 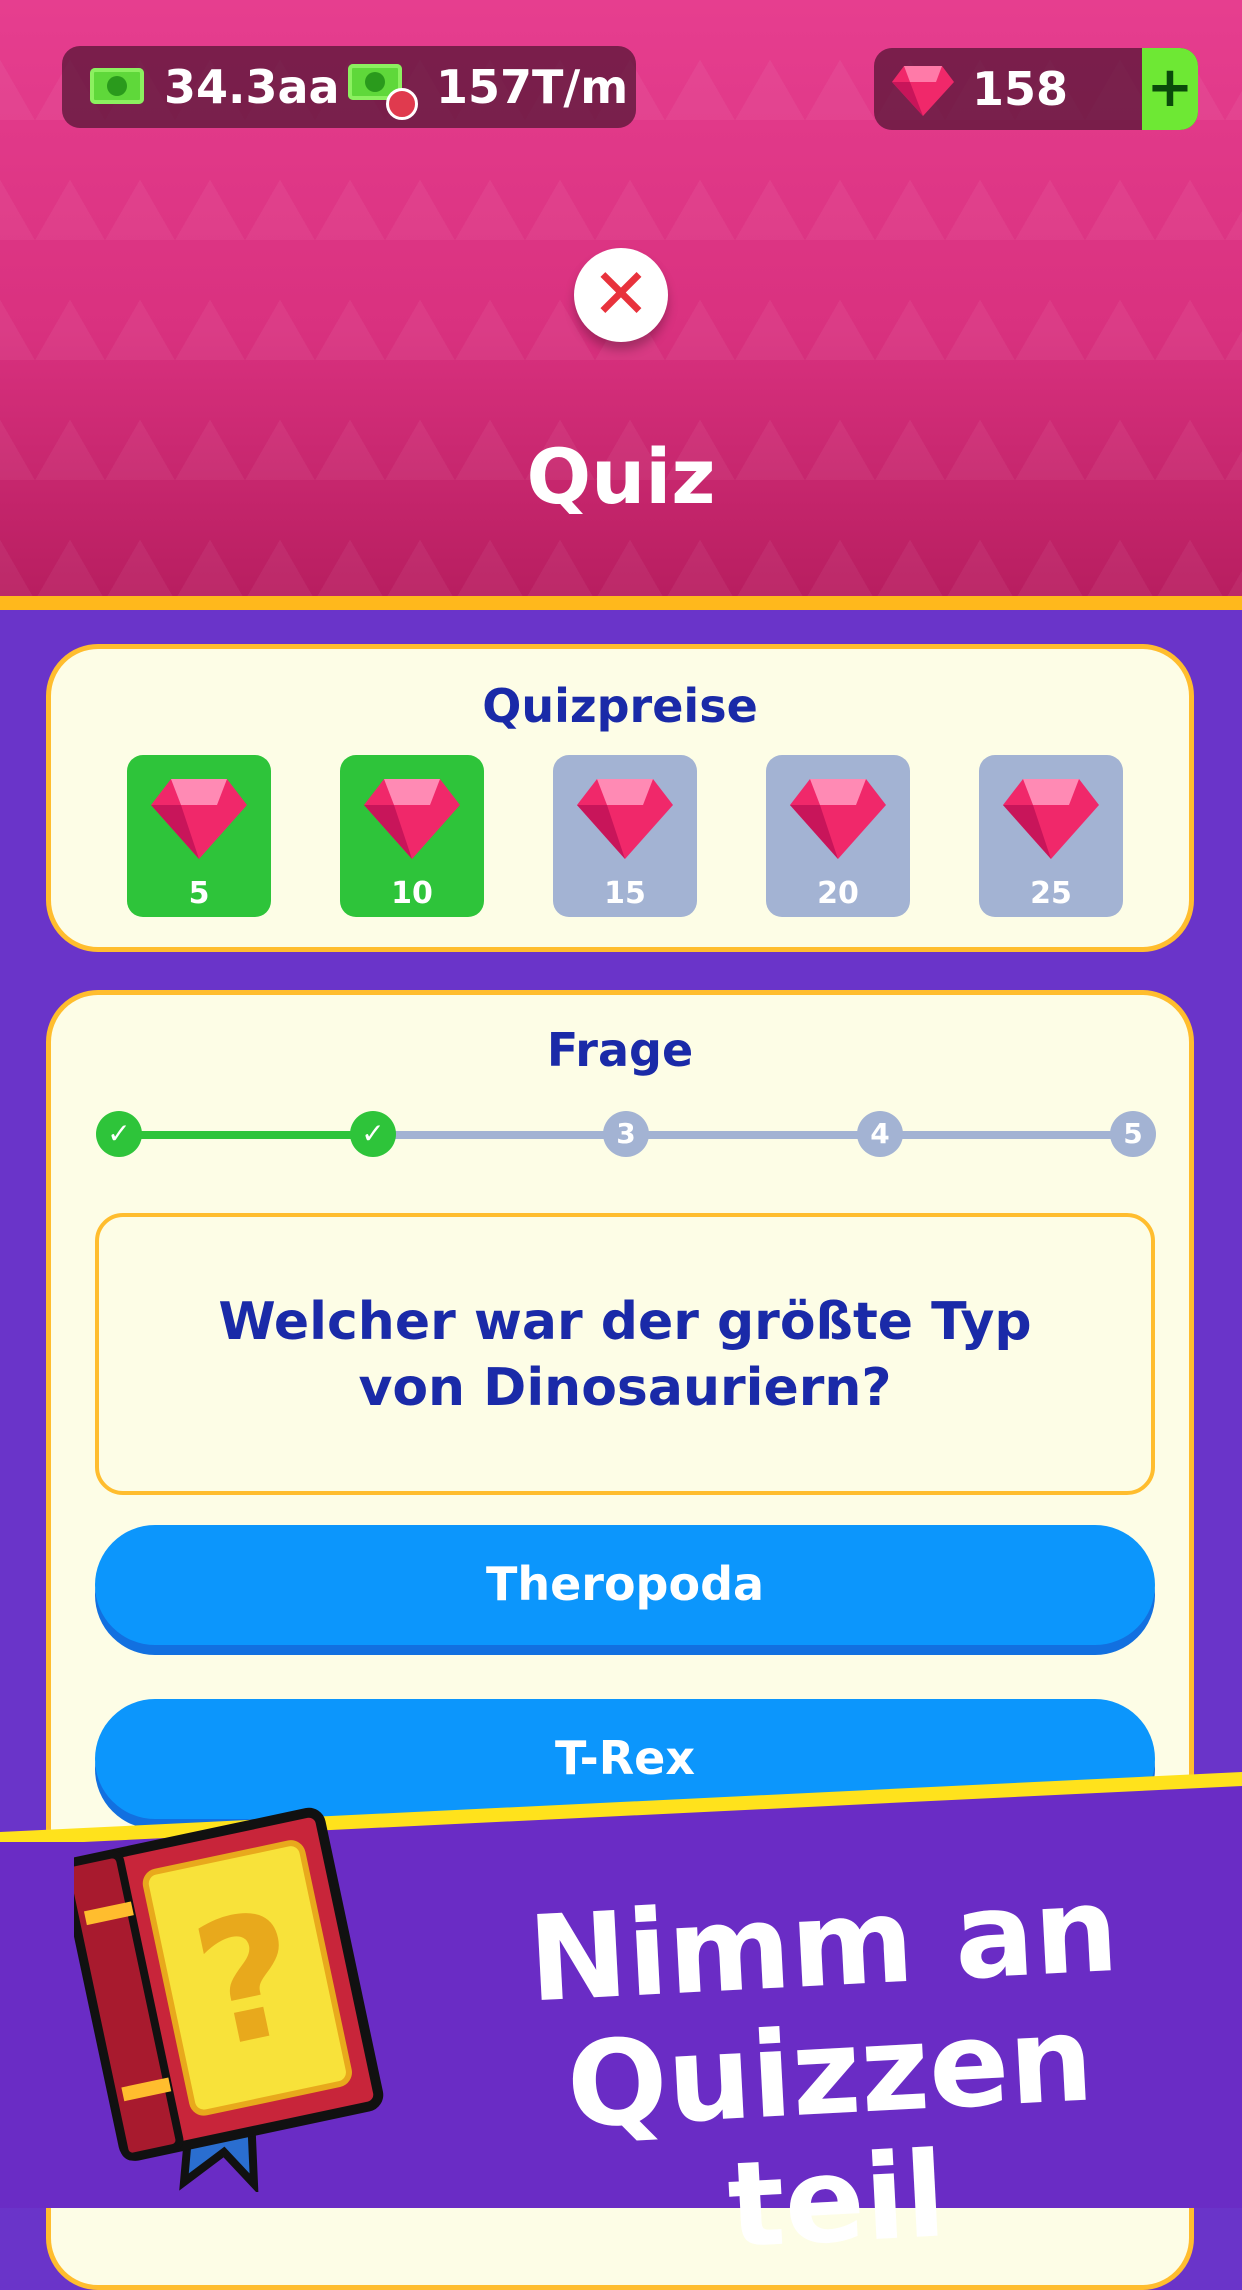 I want to click on prize-tile: 15, so click(x=625, y=836).